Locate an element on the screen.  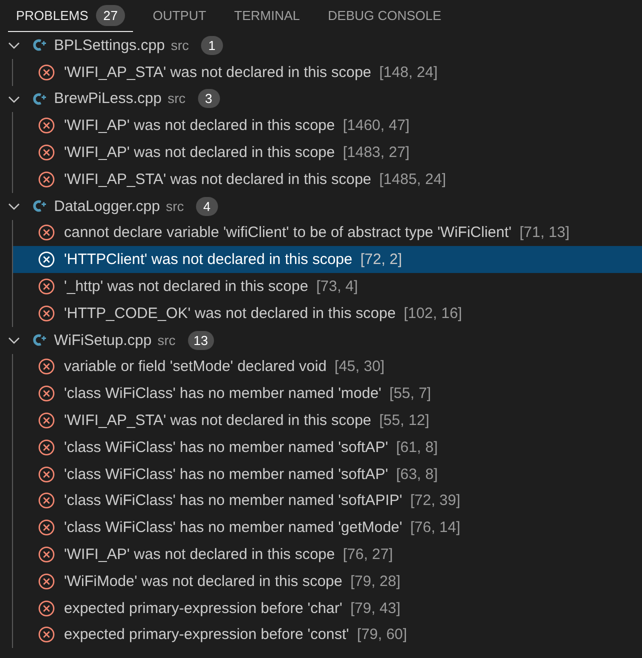
problem-location: [102, 16] is located at coordinates (433, 313).